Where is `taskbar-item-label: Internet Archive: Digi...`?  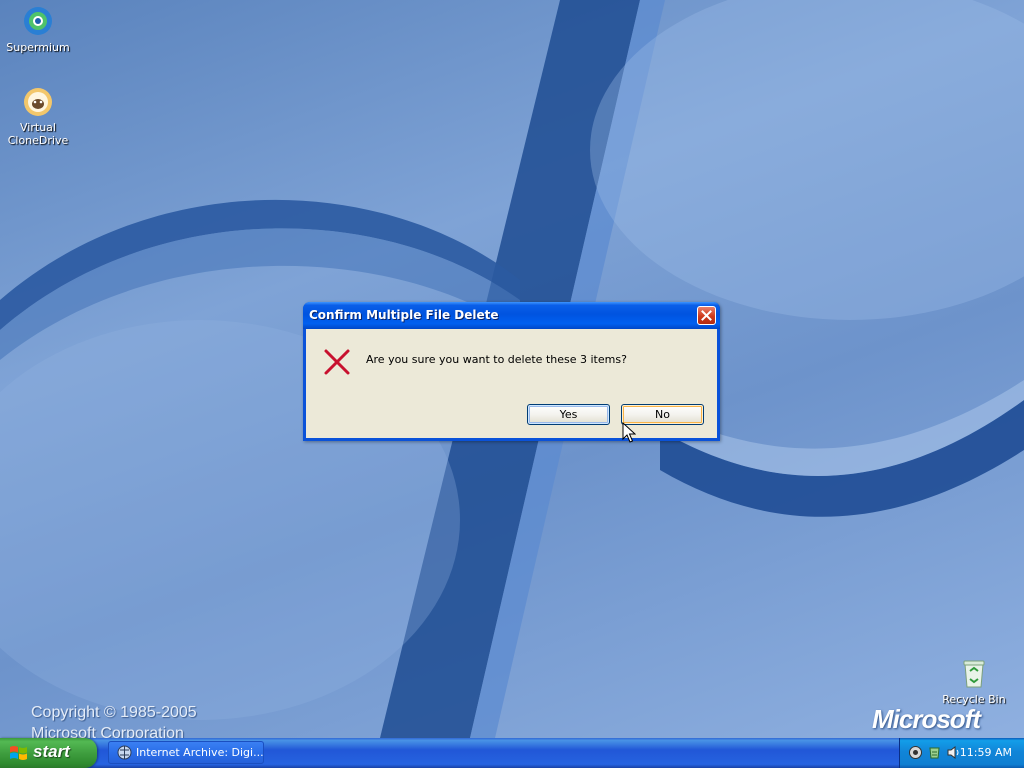
taskbar-item-label: Internet Archive: Digi... is located at coordinates (200, 752).